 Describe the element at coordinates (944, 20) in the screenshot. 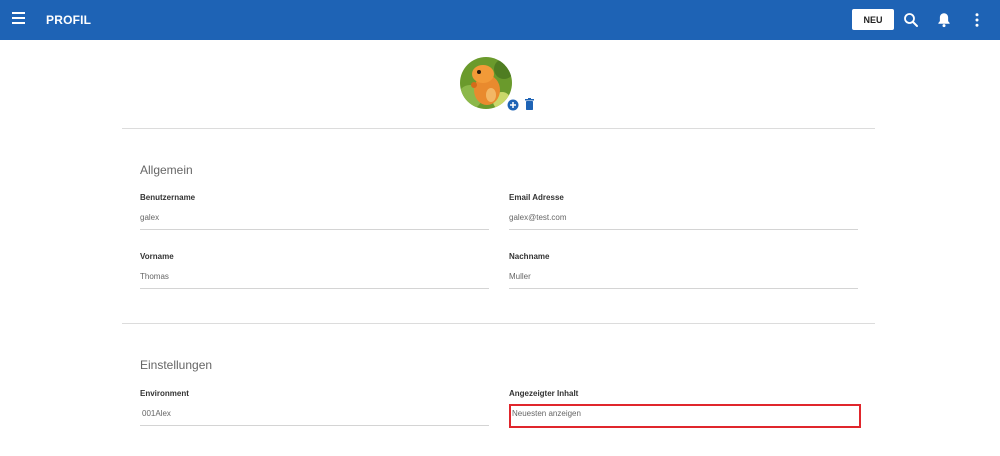

I see `bell-icon` at that location.